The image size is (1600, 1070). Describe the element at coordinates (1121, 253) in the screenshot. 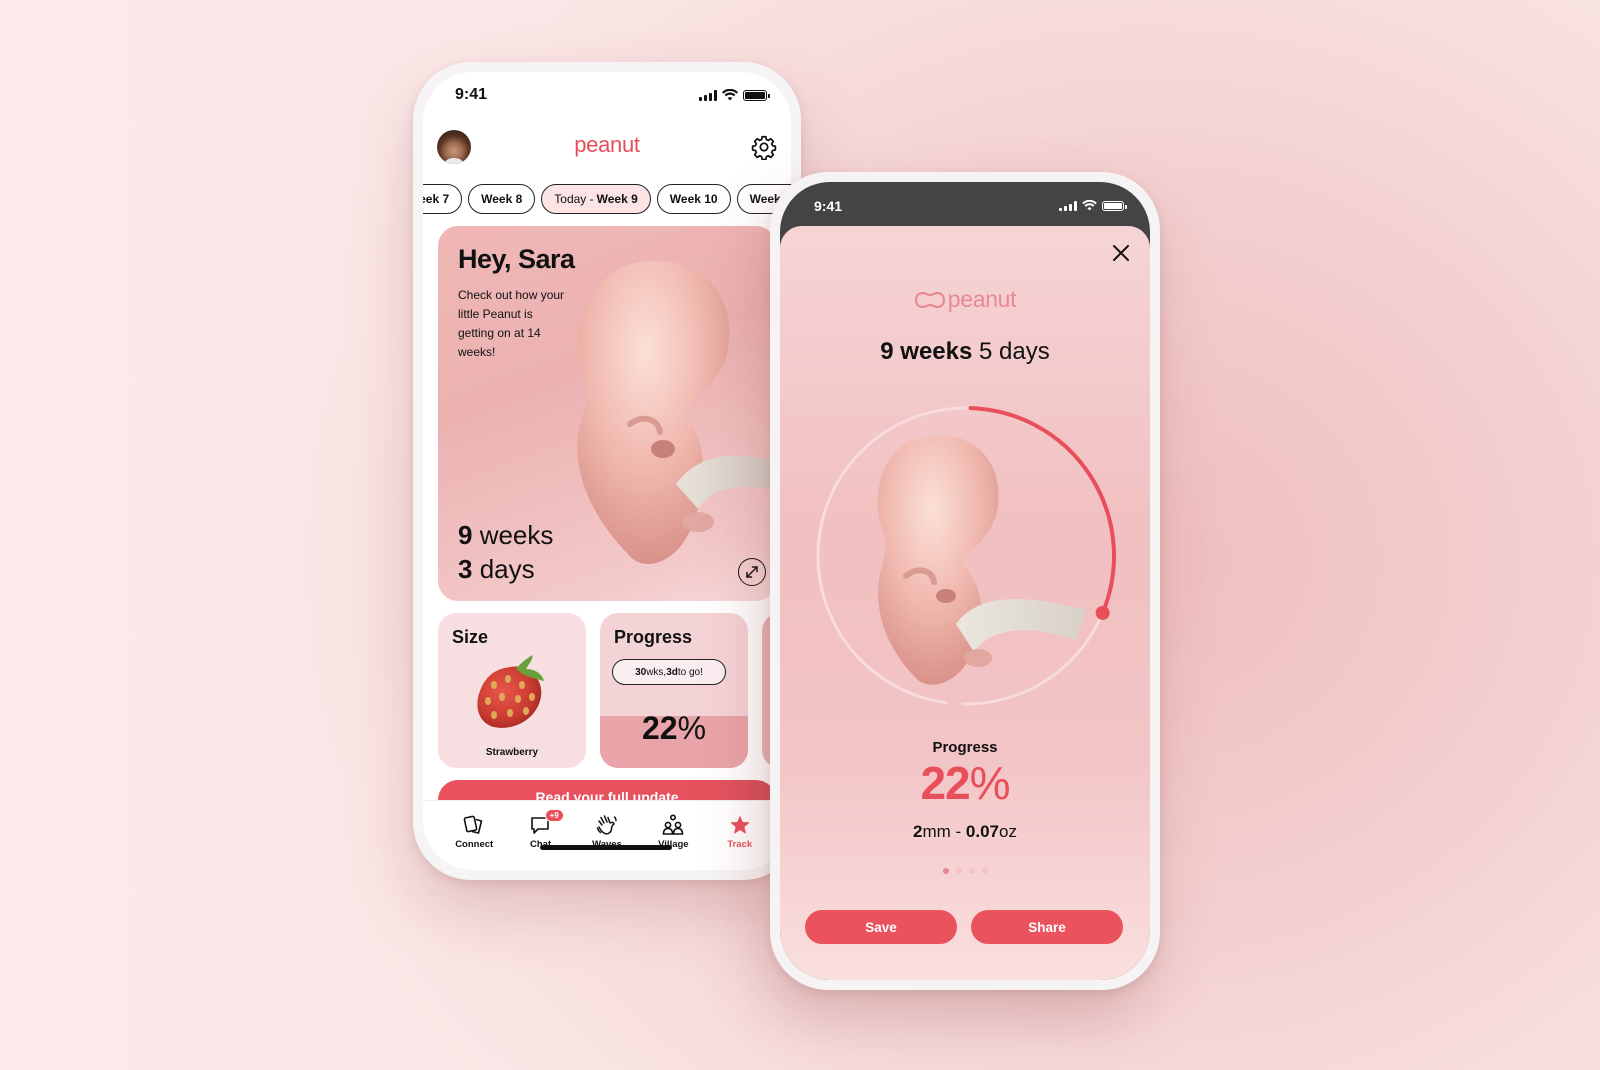

I see `close-icon` at that location.